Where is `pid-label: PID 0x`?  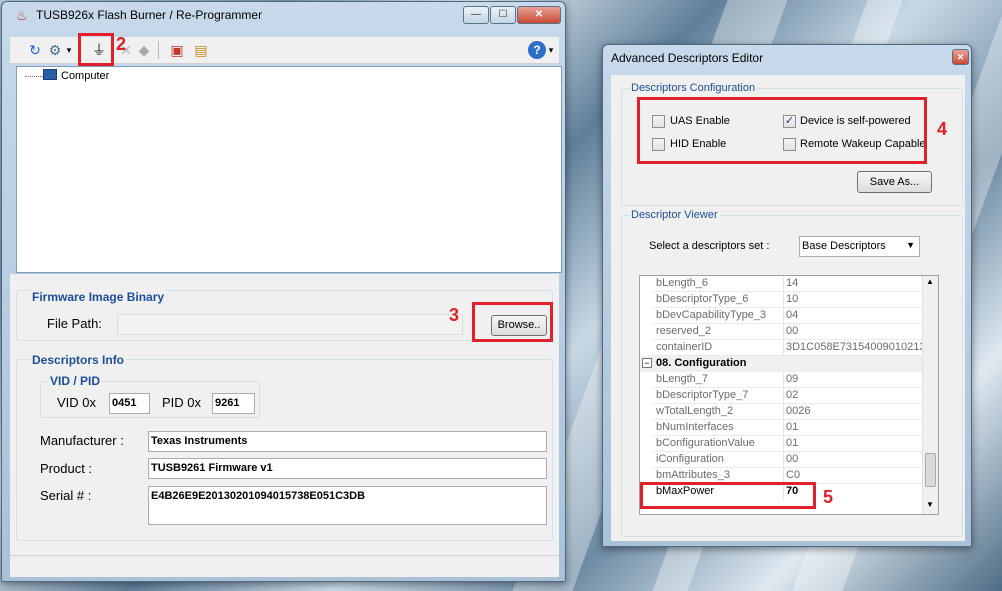
pid-label: PID 0x is located at coordinates (182, 402).